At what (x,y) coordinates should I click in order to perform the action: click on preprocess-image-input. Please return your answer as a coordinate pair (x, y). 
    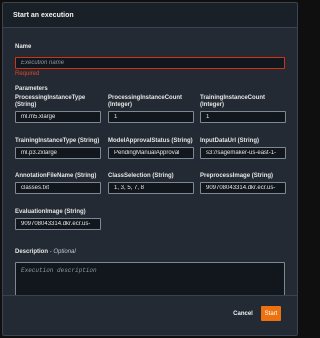
    Looking at the image, I should click on (243, 188).